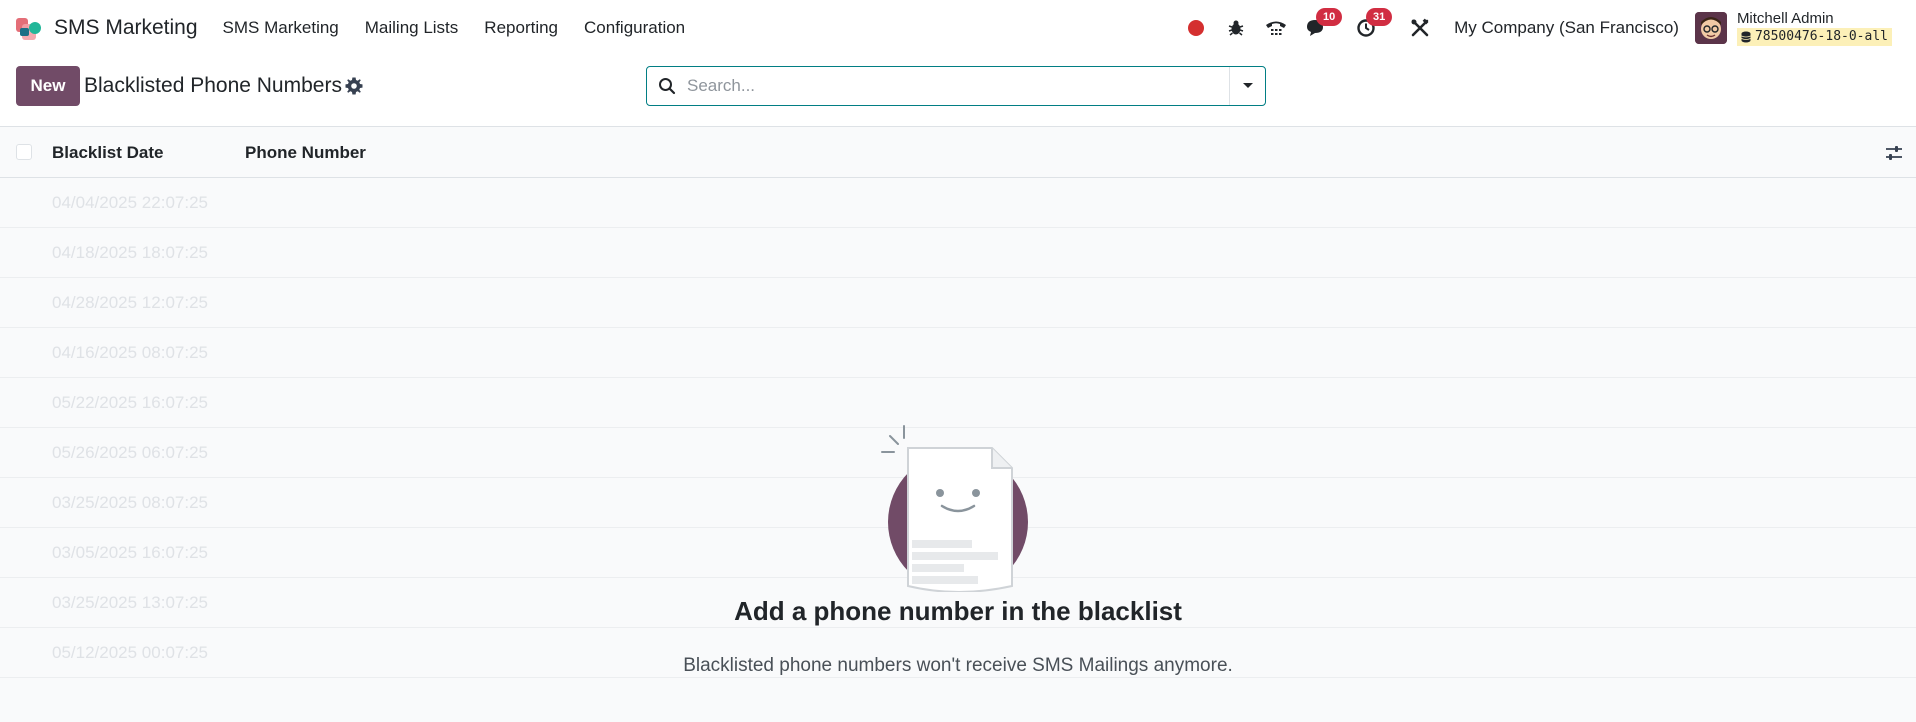  Describe the element at coordinates (1236, 28) in the screenshot. I see `debug-bug-icon` at that location.